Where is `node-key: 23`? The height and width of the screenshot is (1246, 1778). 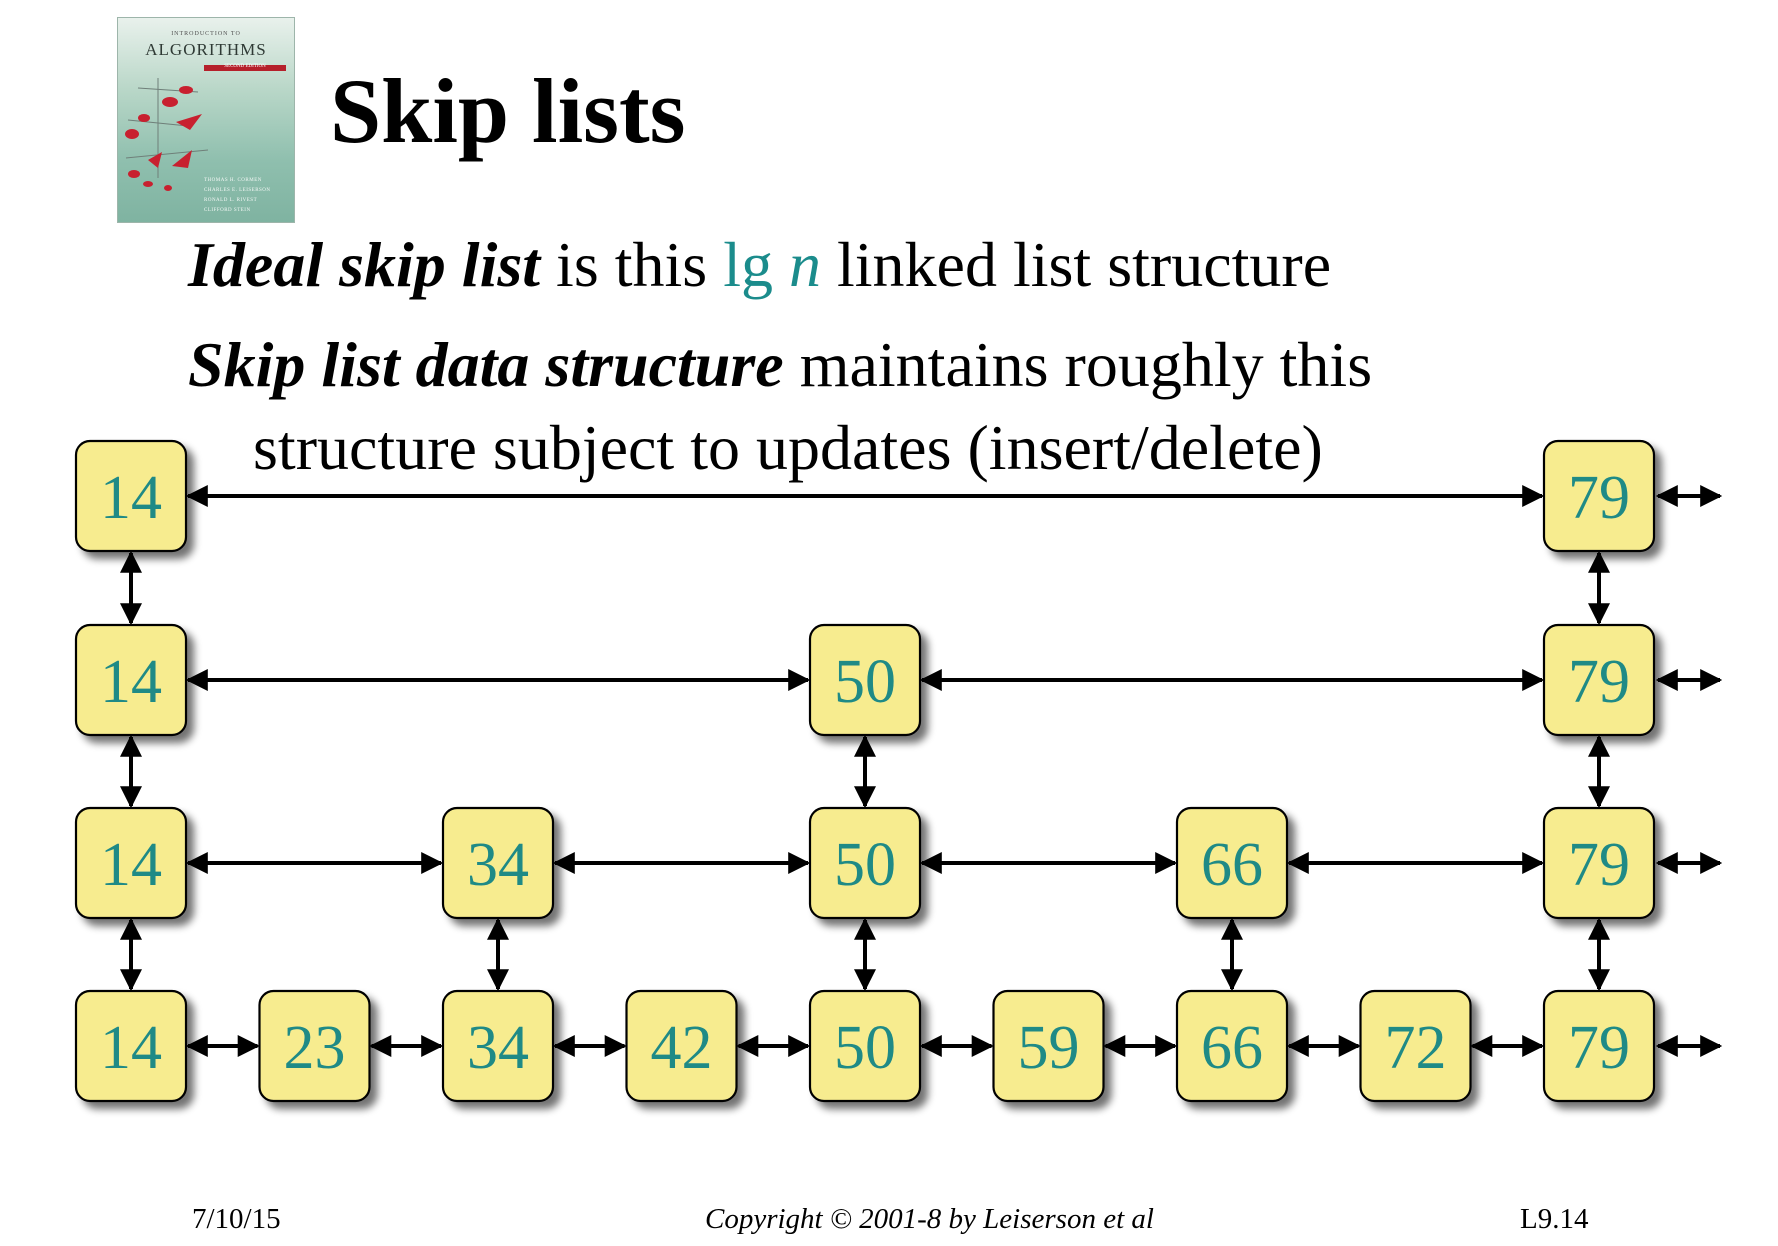
node-key: 23 is located at coordinates (315, 1048).